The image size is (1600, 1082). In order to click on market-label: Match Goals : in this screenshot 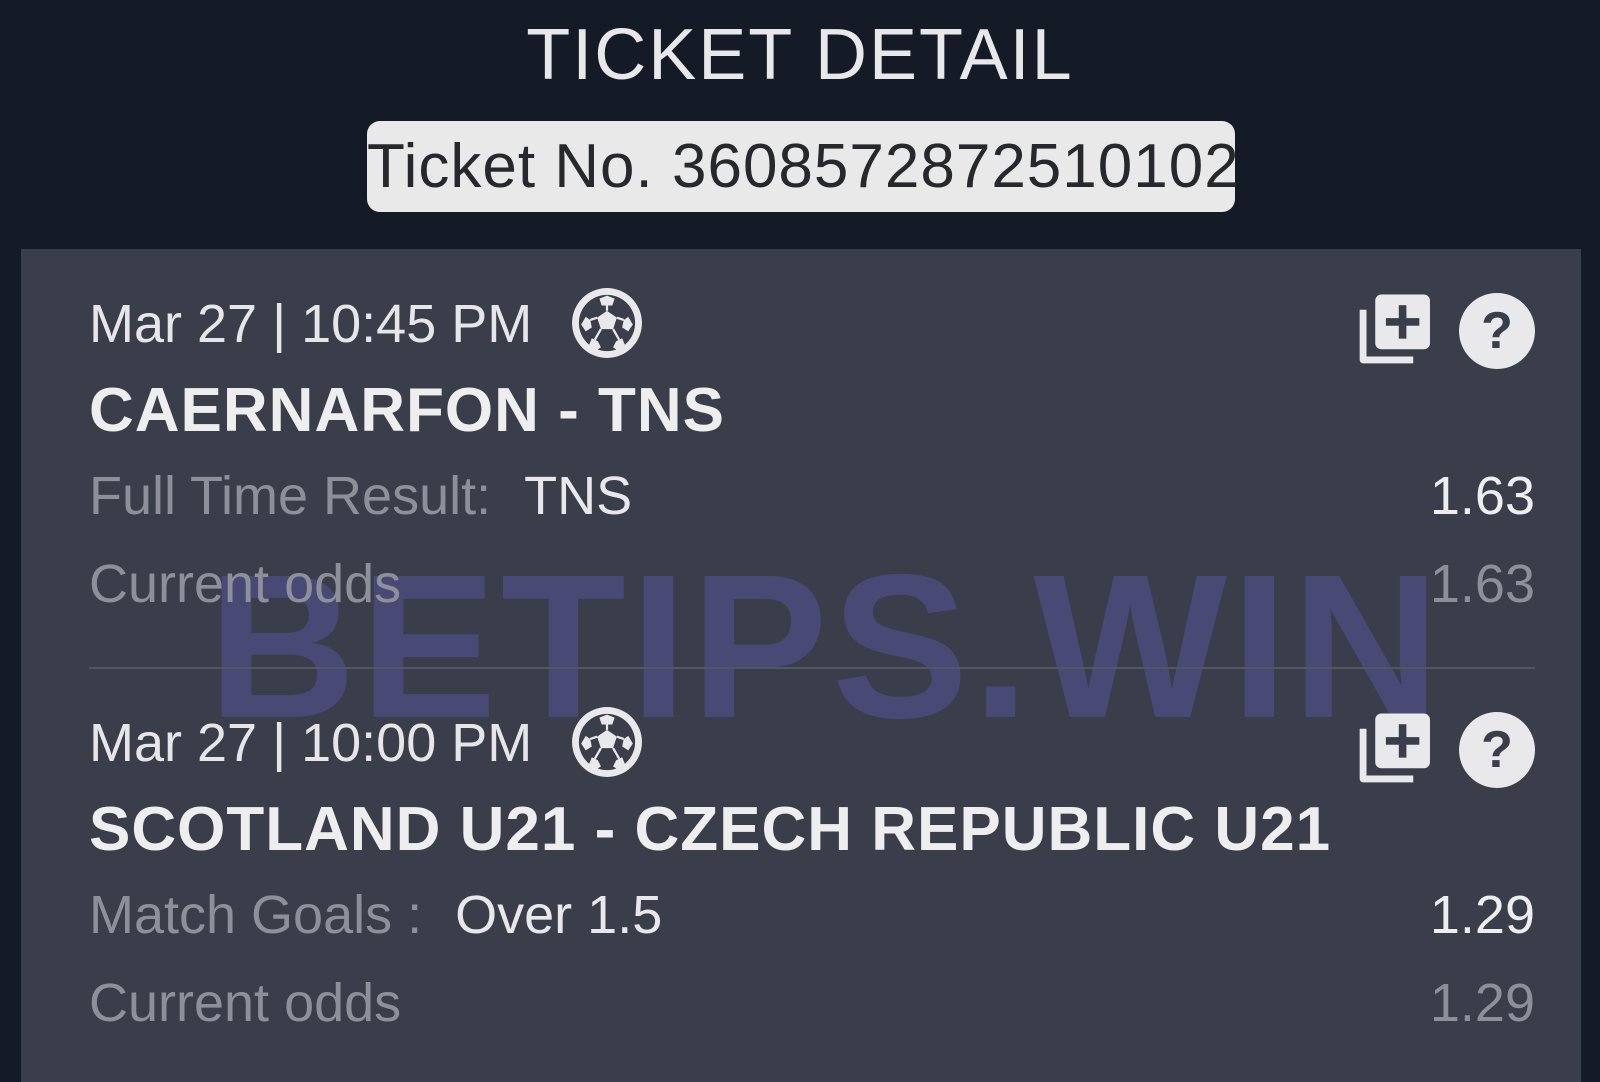, I will do `click(256, 915)`.